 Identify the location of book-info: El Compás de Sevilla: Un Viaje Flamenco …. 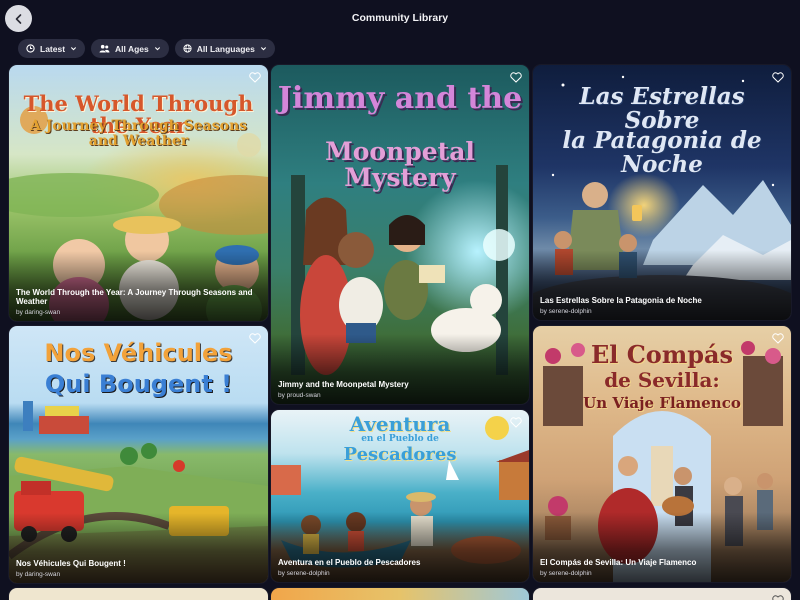
(662, 567).